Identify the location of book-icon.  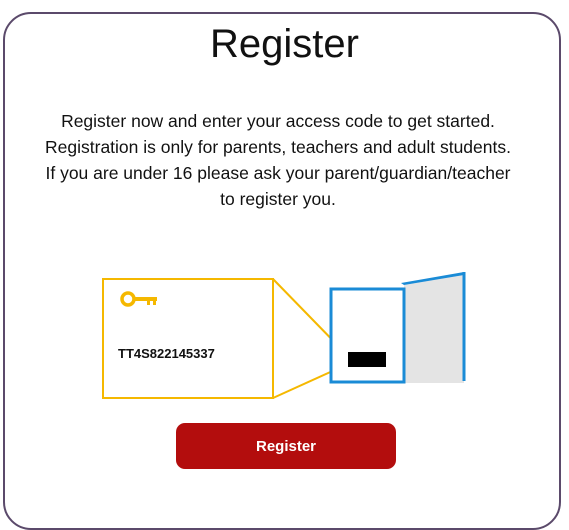
(397, 328).